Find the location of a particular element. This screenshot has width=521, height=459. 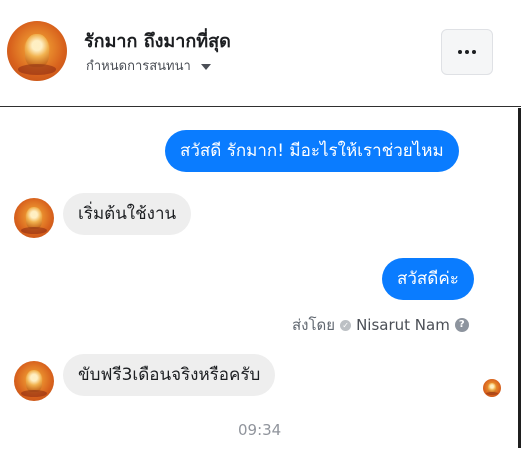

conversation-title: รักมาก ถึงมากที่สุด is located at coordinates (157, 40).